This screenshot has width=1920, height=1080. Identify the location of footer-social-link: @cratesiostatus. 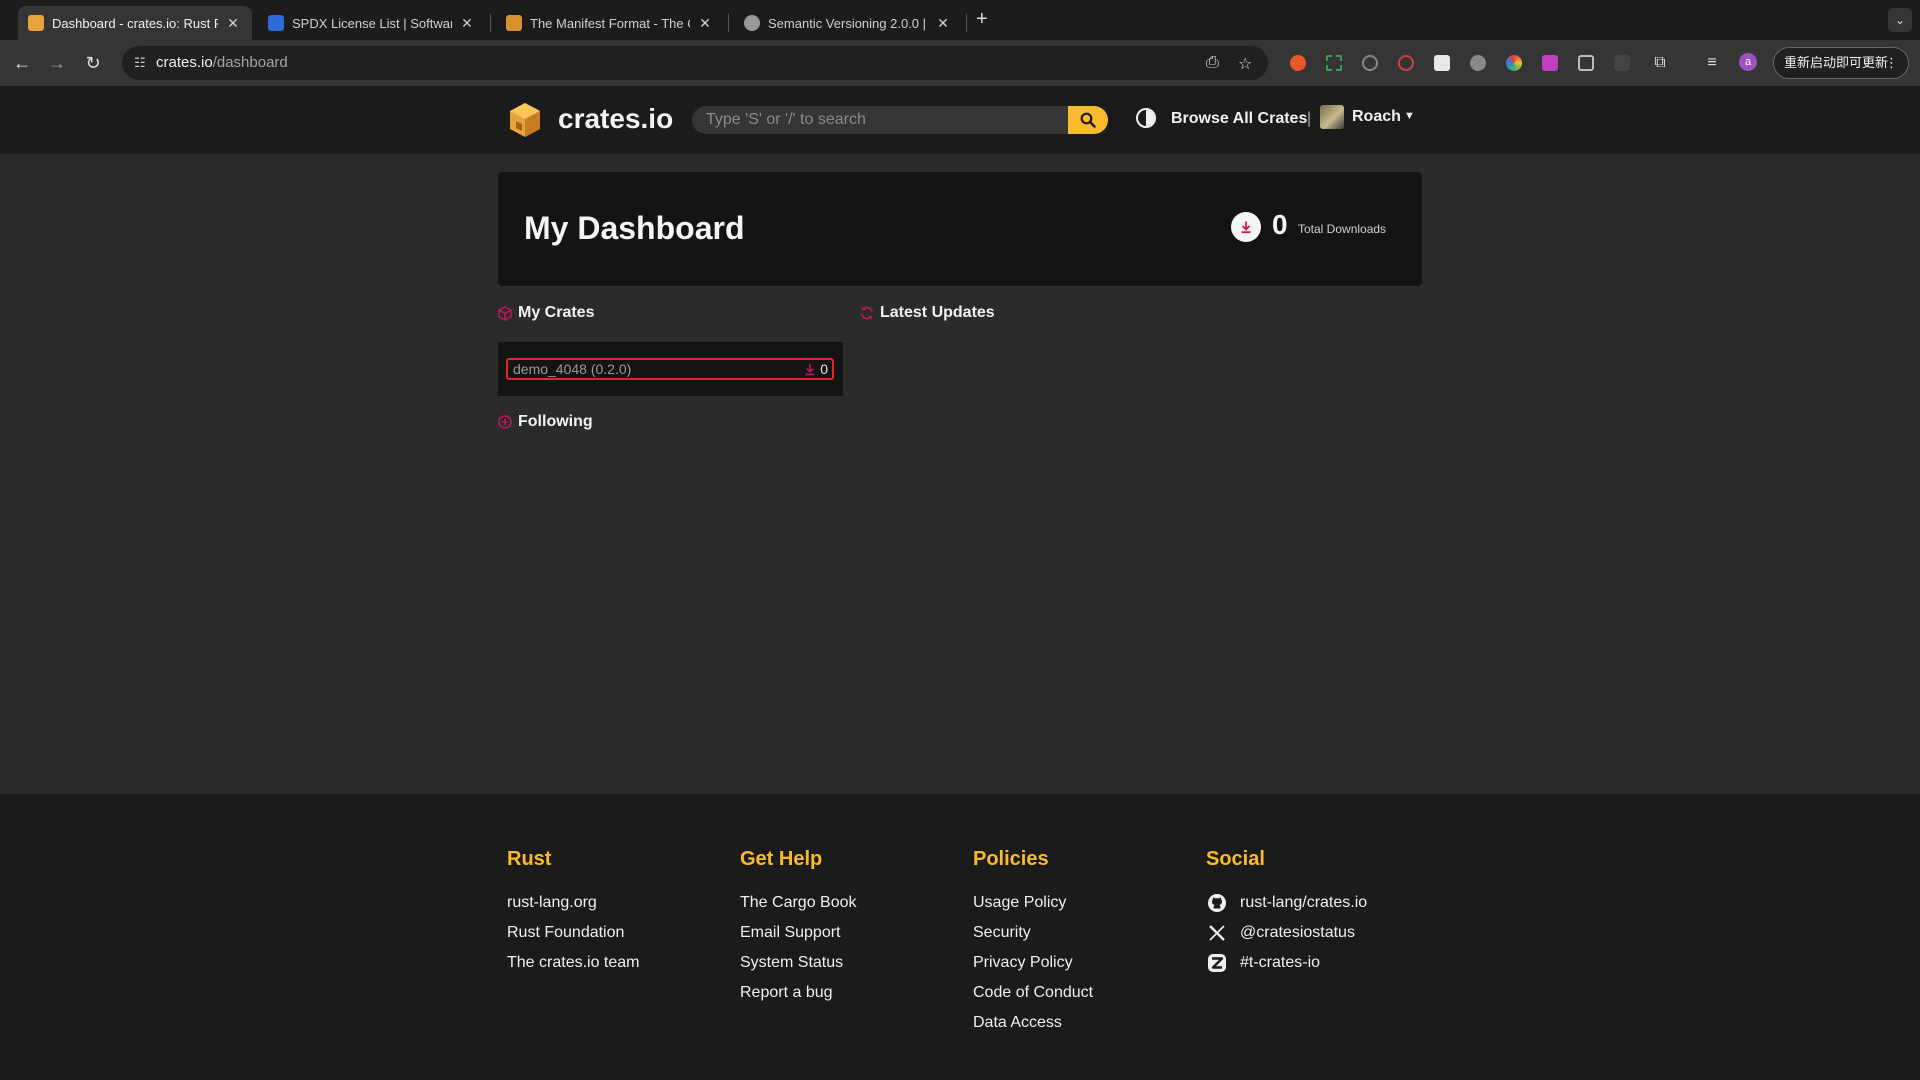
(1286, 933).